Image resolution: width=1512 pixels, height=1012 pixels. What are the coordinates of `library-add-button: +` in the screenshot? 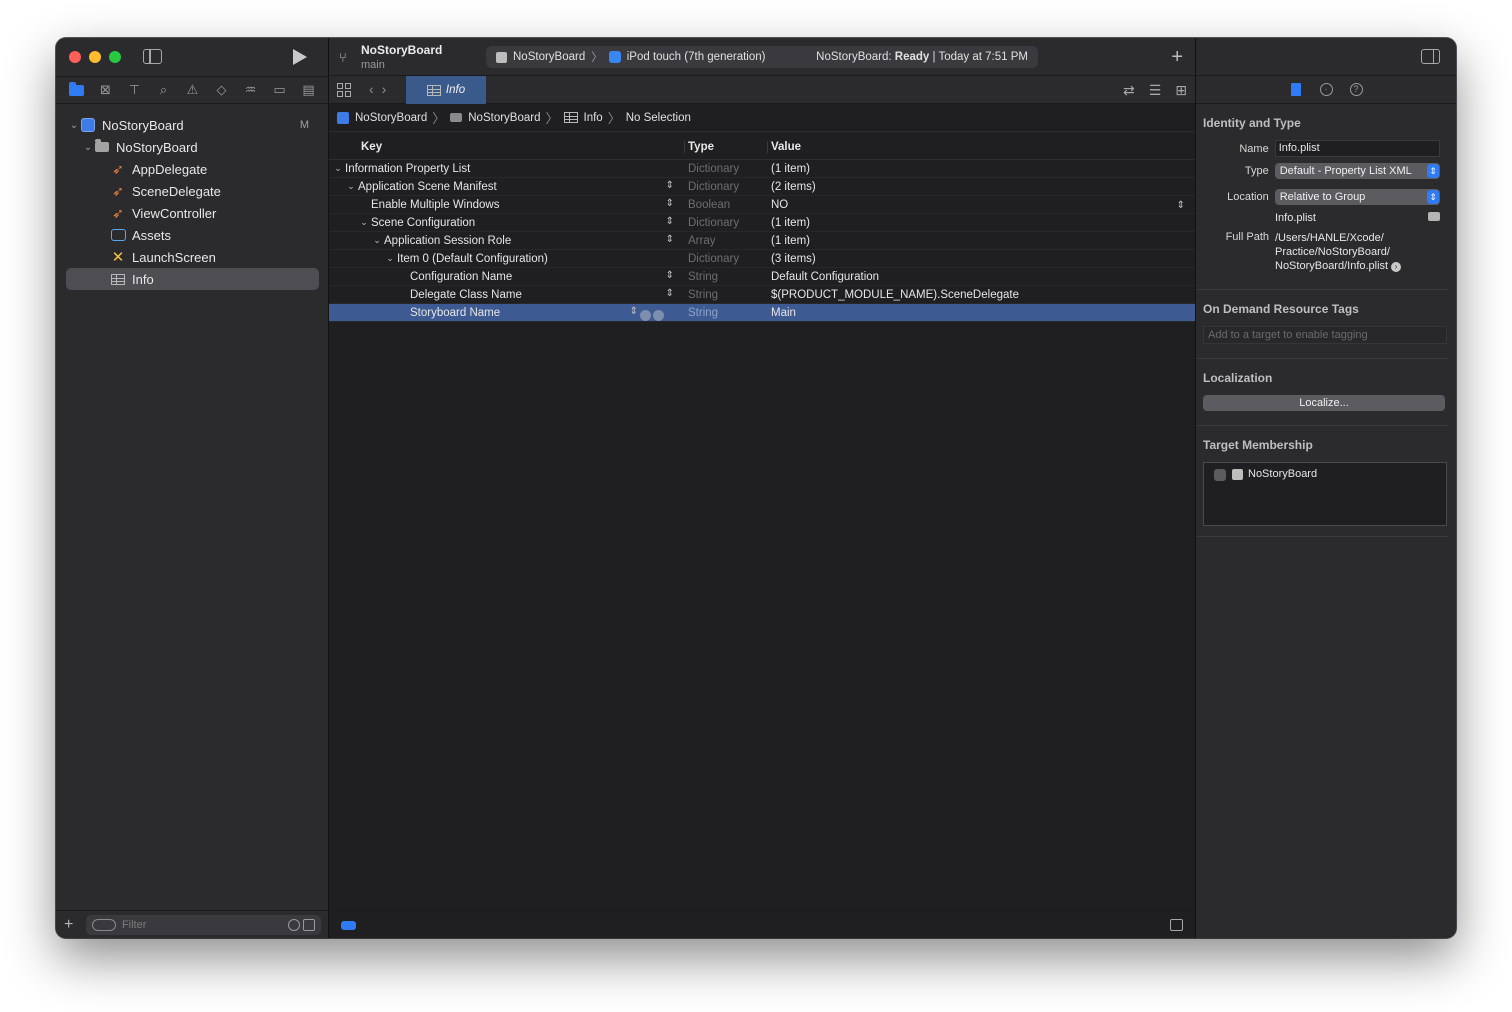 It's located at (1177, 57).